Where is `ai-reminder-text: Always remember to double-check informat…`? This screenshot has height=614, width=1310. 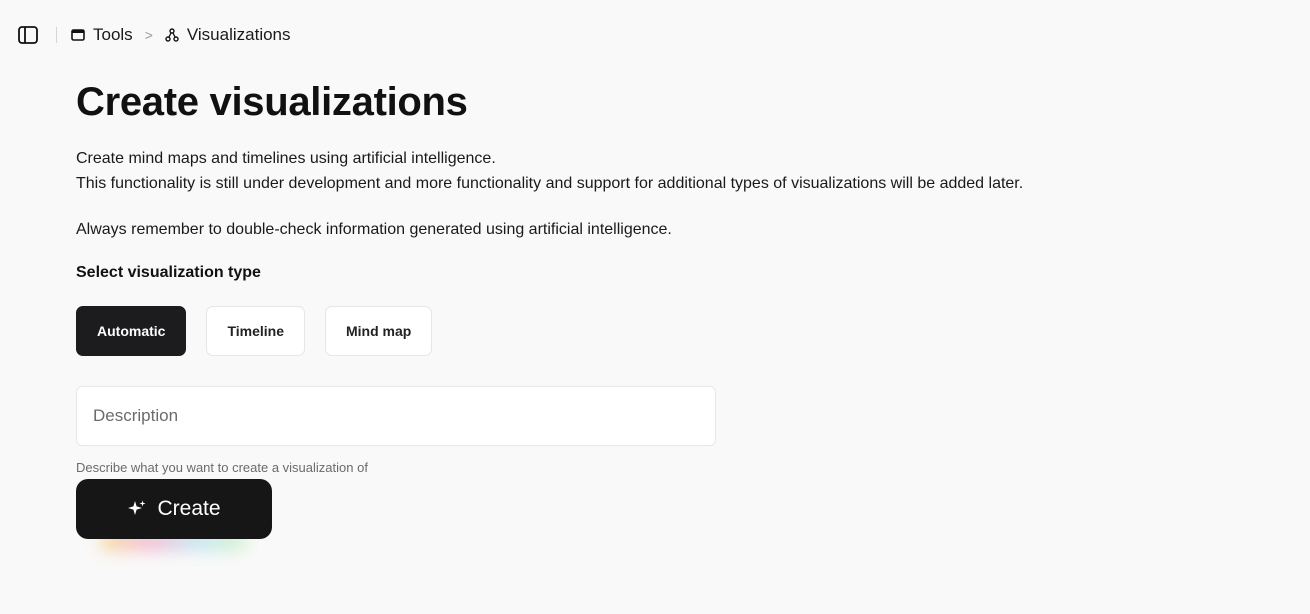 ai-reminder-text: Always remember to double-check informat… is located at coordinates (374, 229).